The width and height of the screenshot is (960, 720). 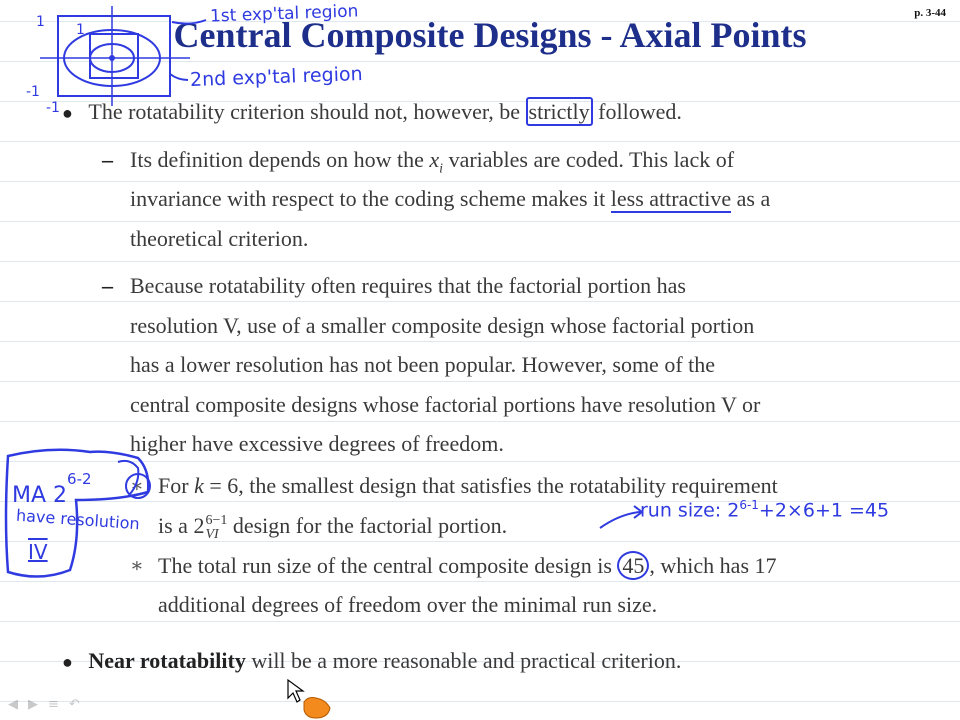 What do you see at coordinates (53, 704) in the screenshot?
I see `menu-icon: ≡` at bounding box center [53, 704].